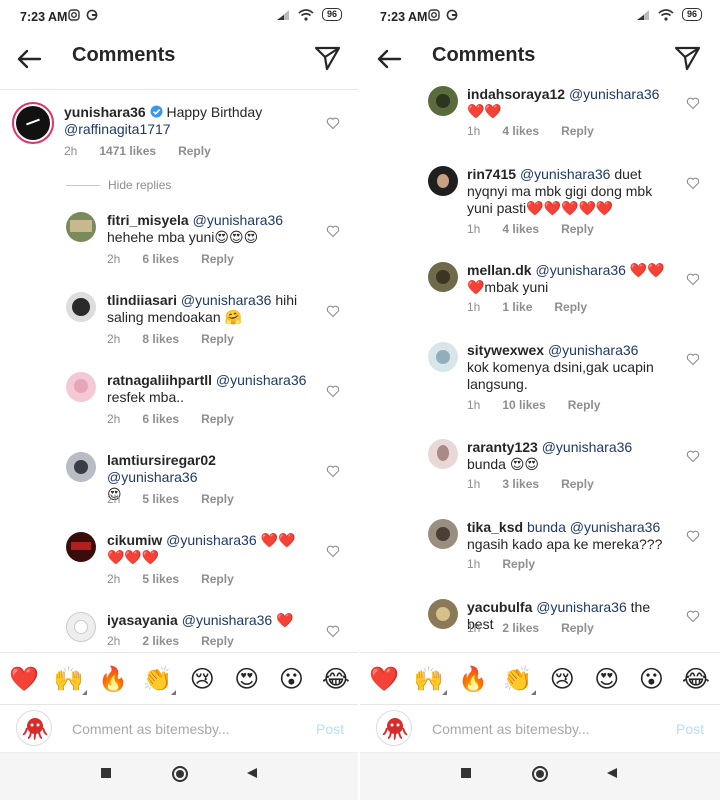  What do you see at coordinates (495, 527) in the screenshot?
I see `comment-username: tika_ksd` at bounding box center [495, 527].